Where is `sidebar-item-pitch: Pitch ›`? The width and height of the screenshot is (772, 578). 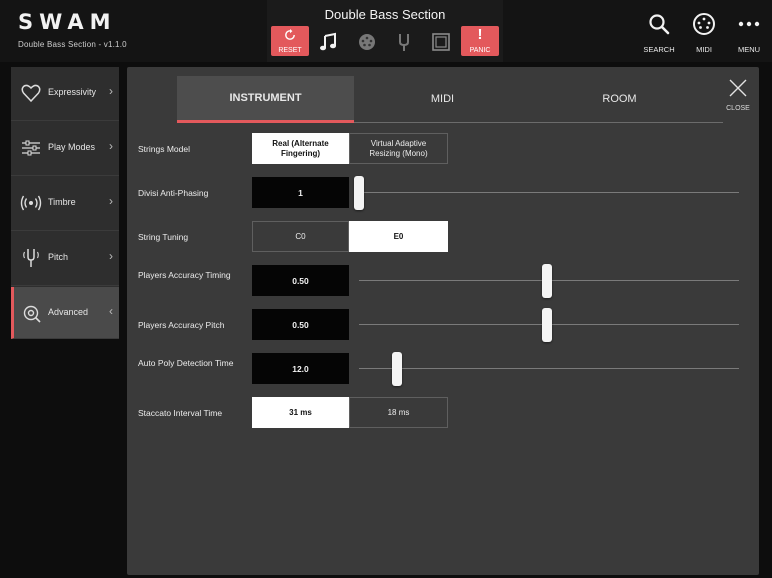
sidebar-item-pitch: Pitch › is located at coordinates (65, 259).